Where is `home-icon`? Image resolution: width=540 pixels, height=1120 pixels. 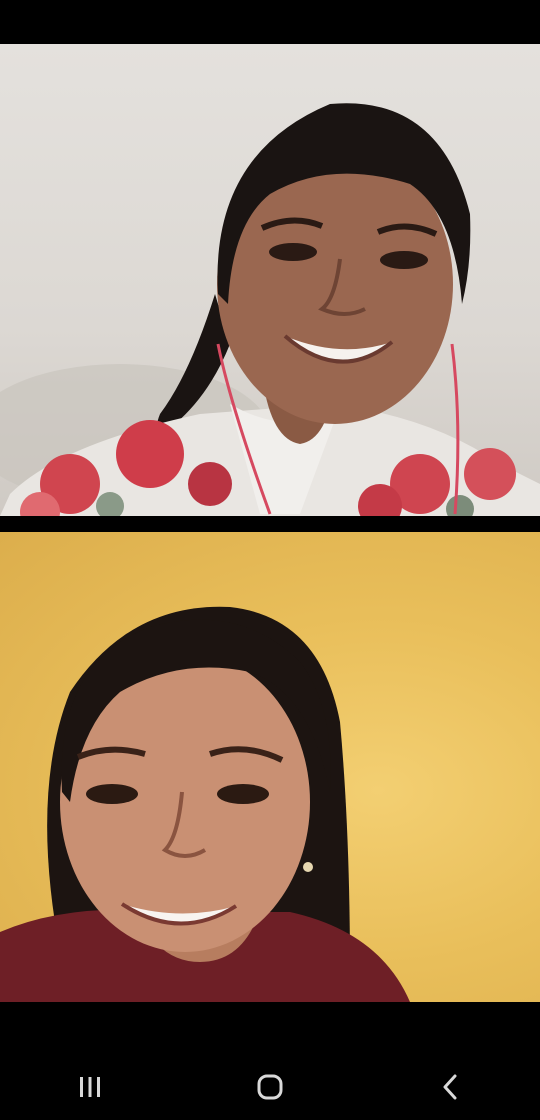
home-icon is located at coordinates (270, 1087).